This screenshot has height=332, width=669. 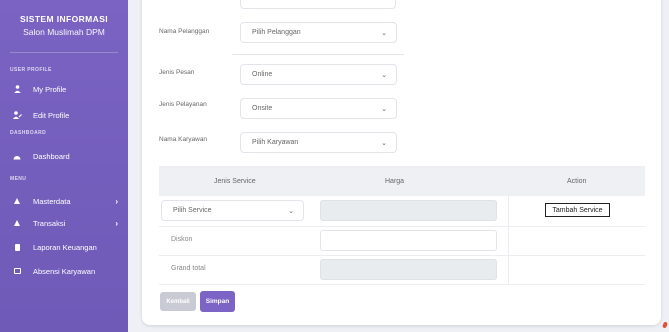 I want to click on user-icon, so click(x=17, y=89).